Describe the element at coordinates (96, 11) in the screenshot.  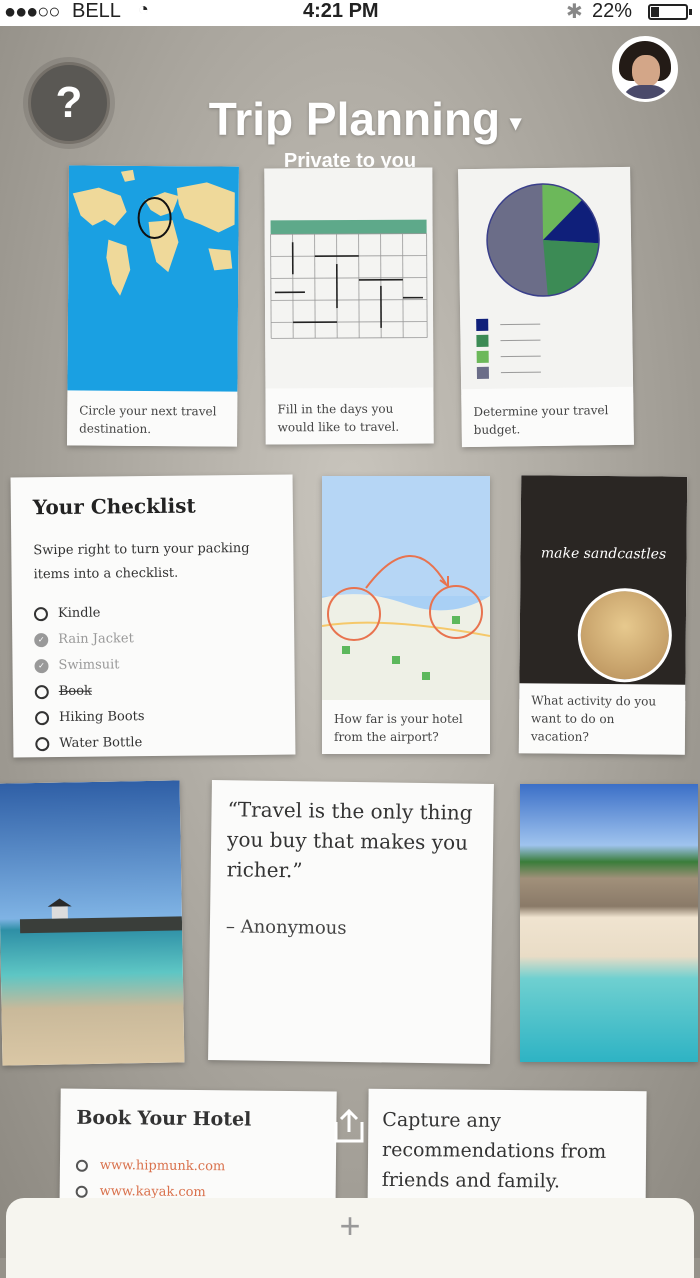
I see `carrier-name: BELL` at that location.